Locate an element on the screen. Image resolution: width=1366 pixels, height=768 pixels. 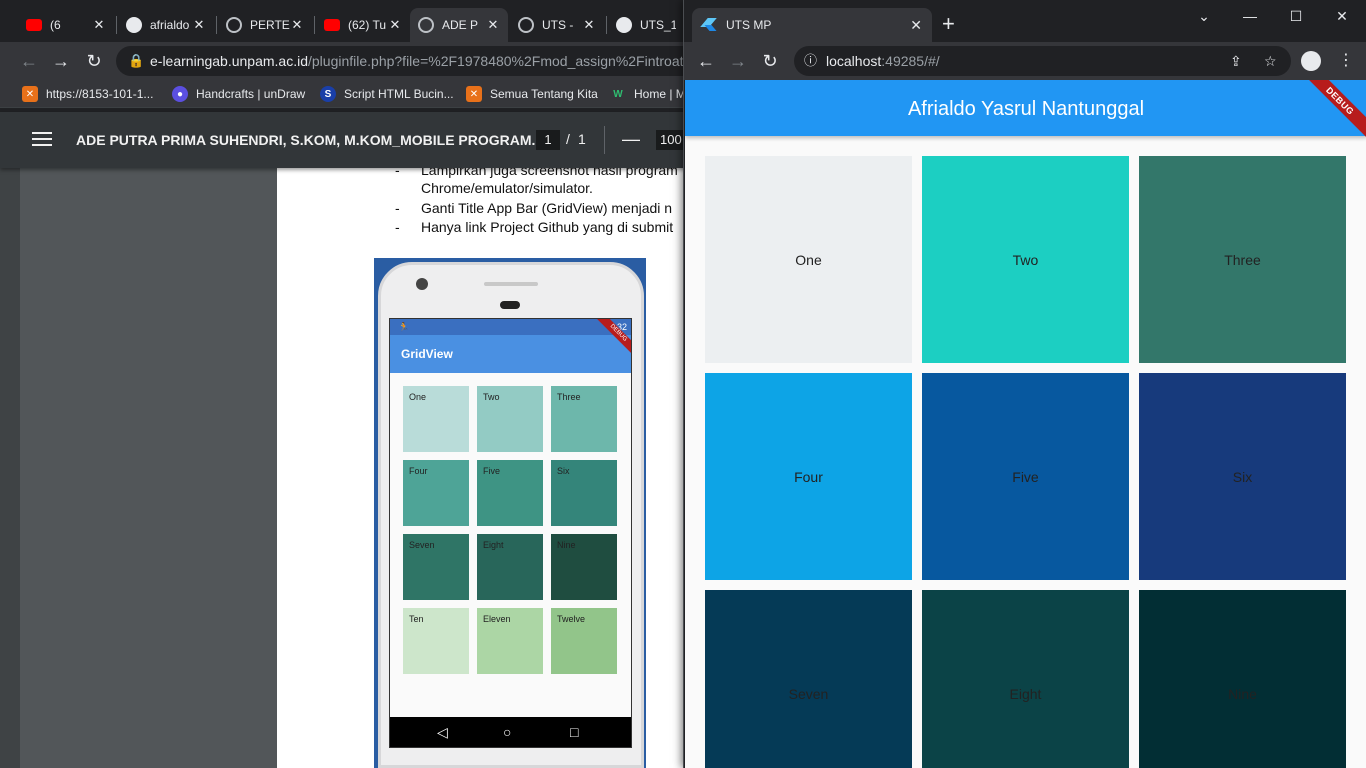
phone-camera is located at coordinates (422, 284).